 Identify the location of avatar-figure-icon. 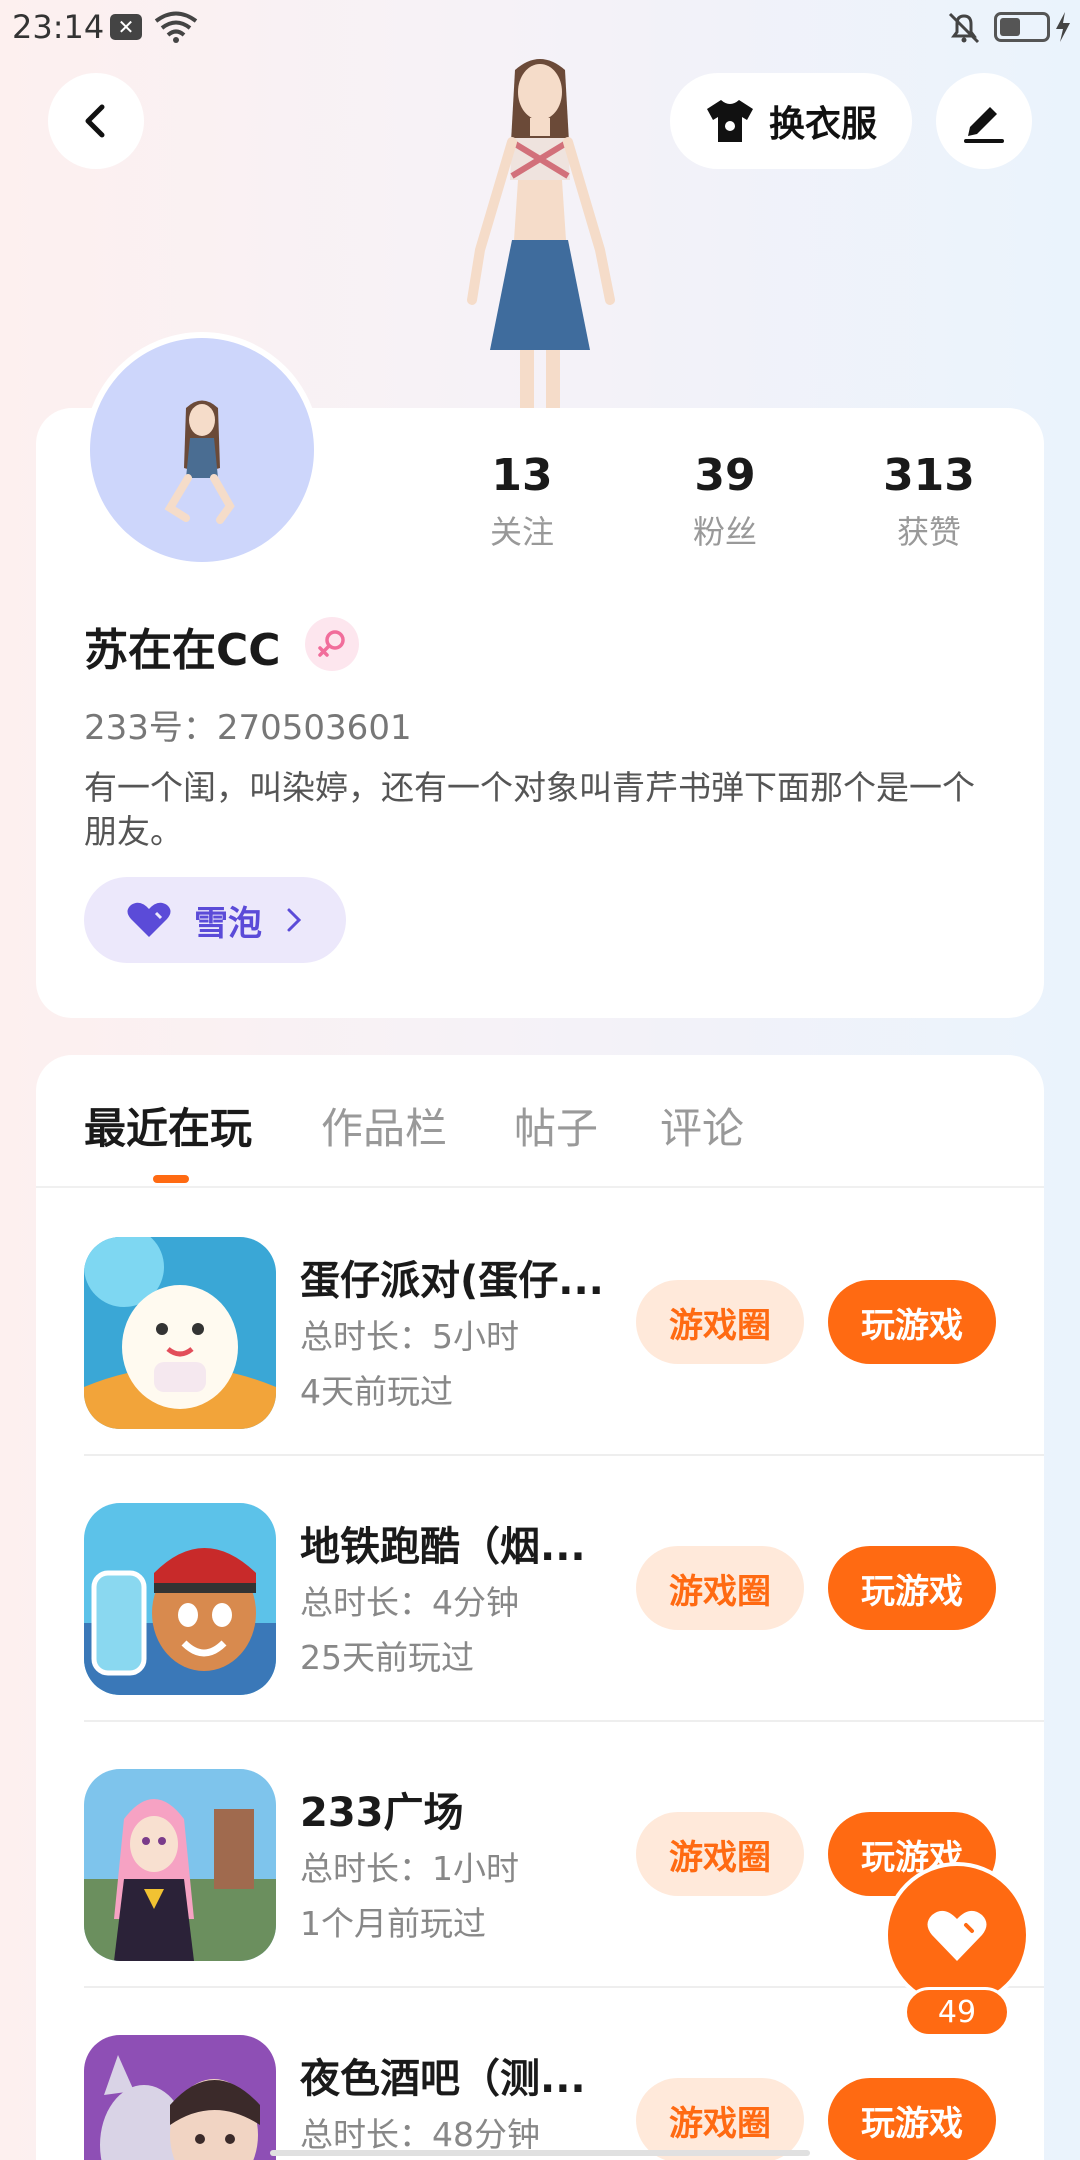
(199, 462).